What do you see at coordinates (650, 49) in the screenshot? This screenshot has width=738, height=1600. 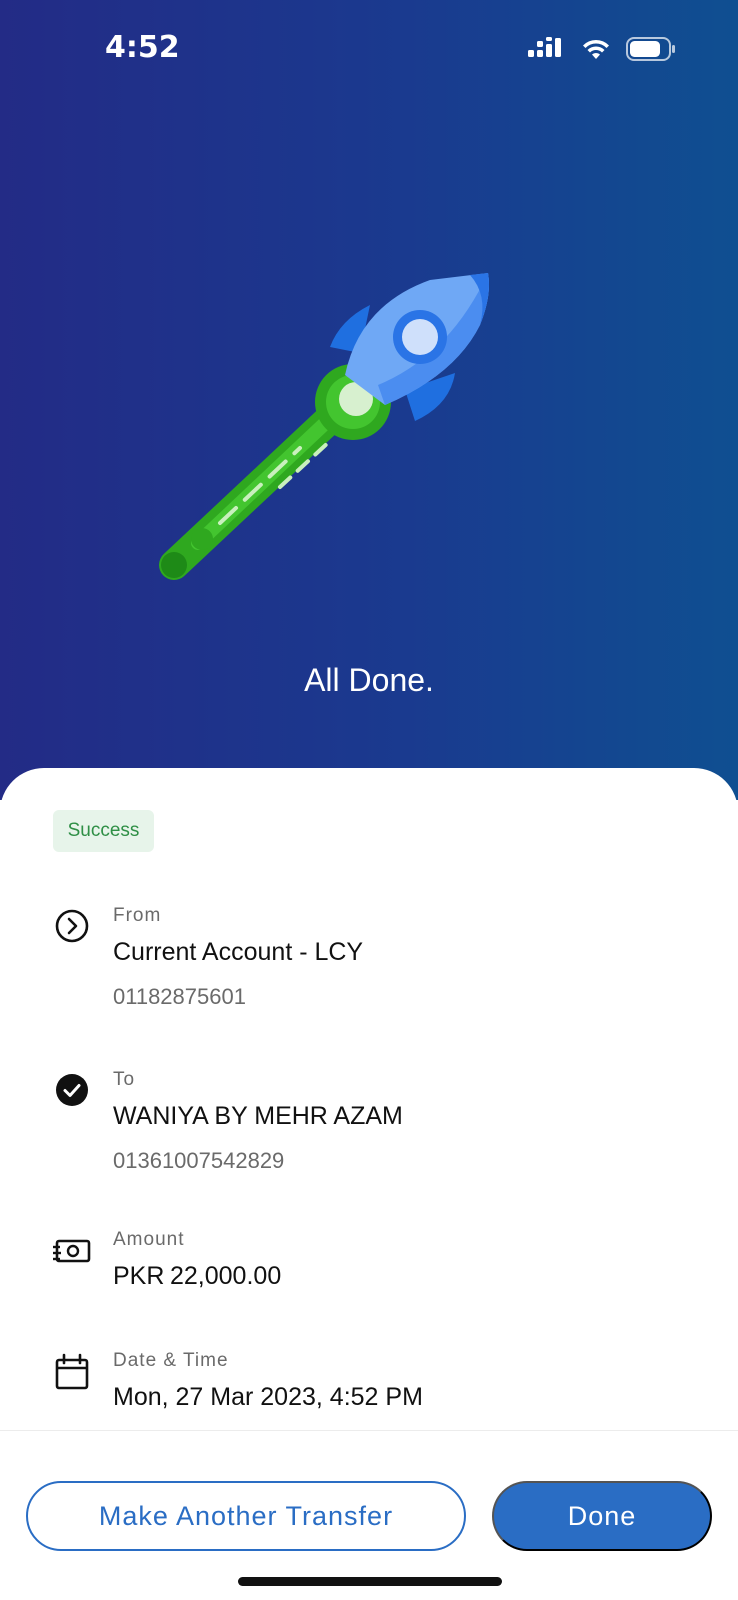 I see `battery-icon` at bounding box center [650, 49].